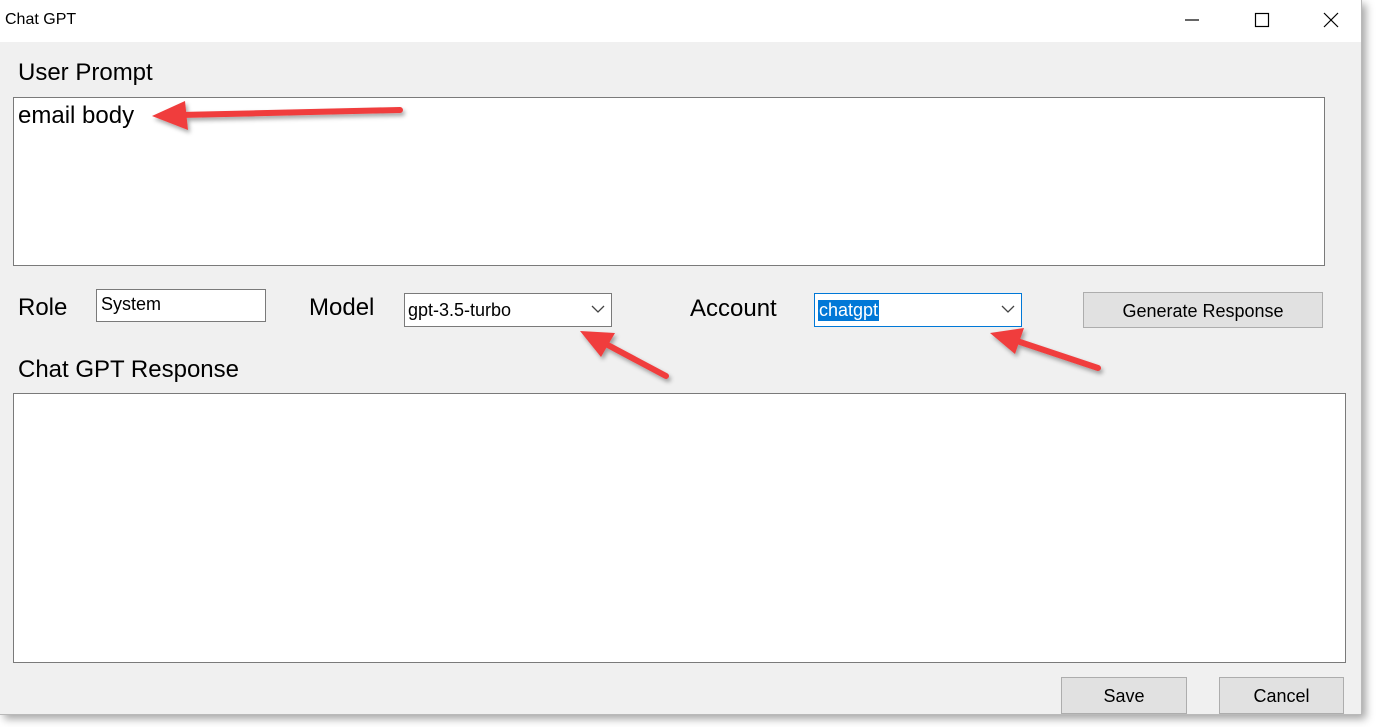 The width and height of the screenshot is (1376, 727). Describe the element at coordinates (1203, 310) in the screenshot. I see `generate-response-button: Generate Response` at that location.